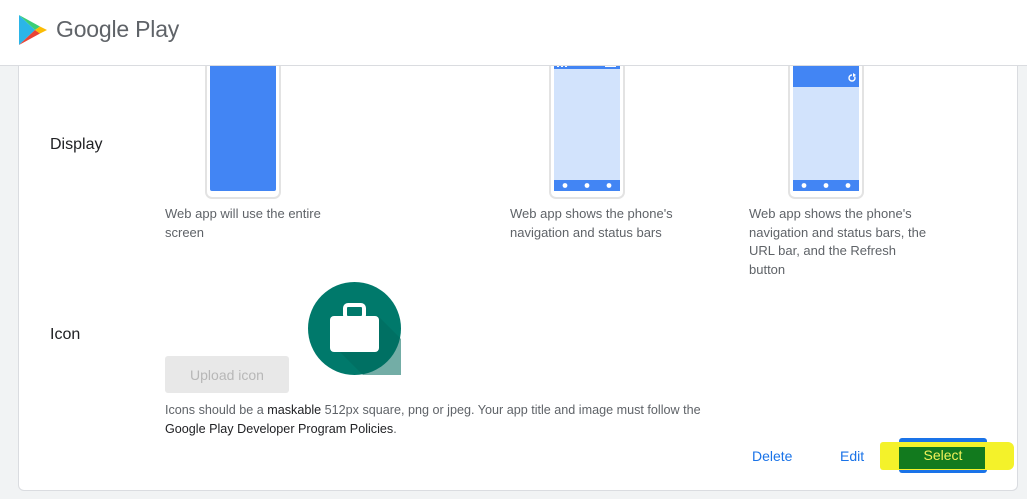 The height and width of the screenshot is (499, 1027). Describe the element at coordinates (943, 455) in the screenshot. I see `select-button-label: Select` at that location.